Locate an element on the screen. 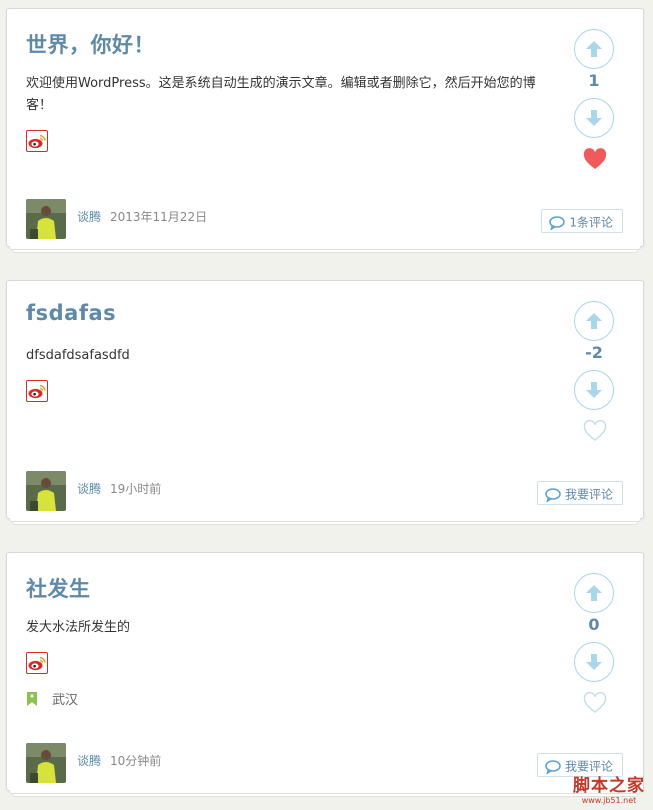 This screenshot has height=810, width=653. vote-score: 0 is located at coordinates (594, 624).